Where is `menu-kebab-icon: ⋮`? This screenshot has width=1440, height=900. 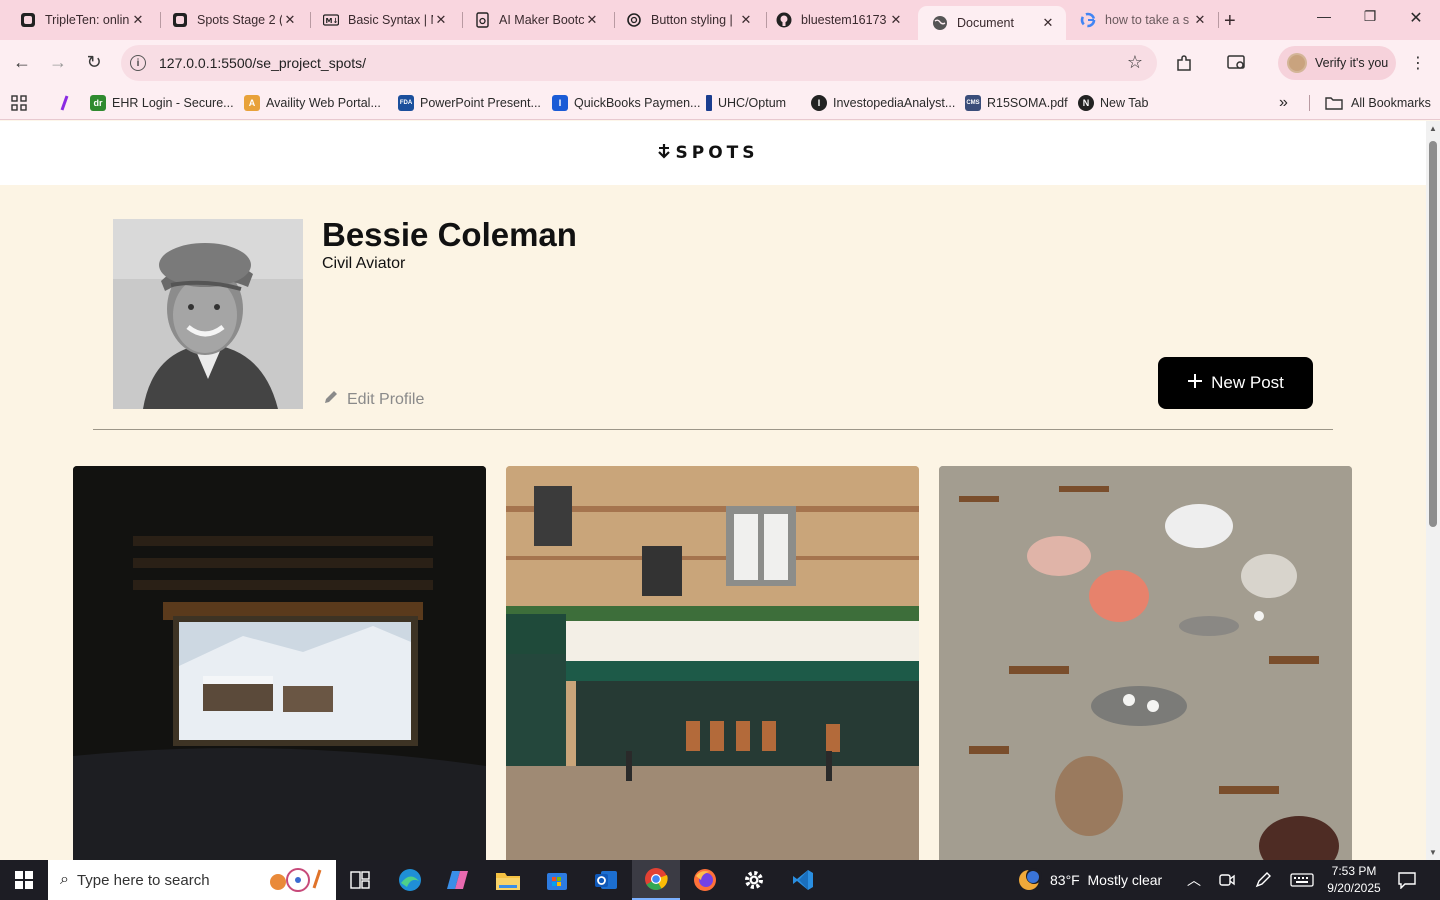
menu-kebab-icon: ⋮ is located at coordinates (1418, 63).